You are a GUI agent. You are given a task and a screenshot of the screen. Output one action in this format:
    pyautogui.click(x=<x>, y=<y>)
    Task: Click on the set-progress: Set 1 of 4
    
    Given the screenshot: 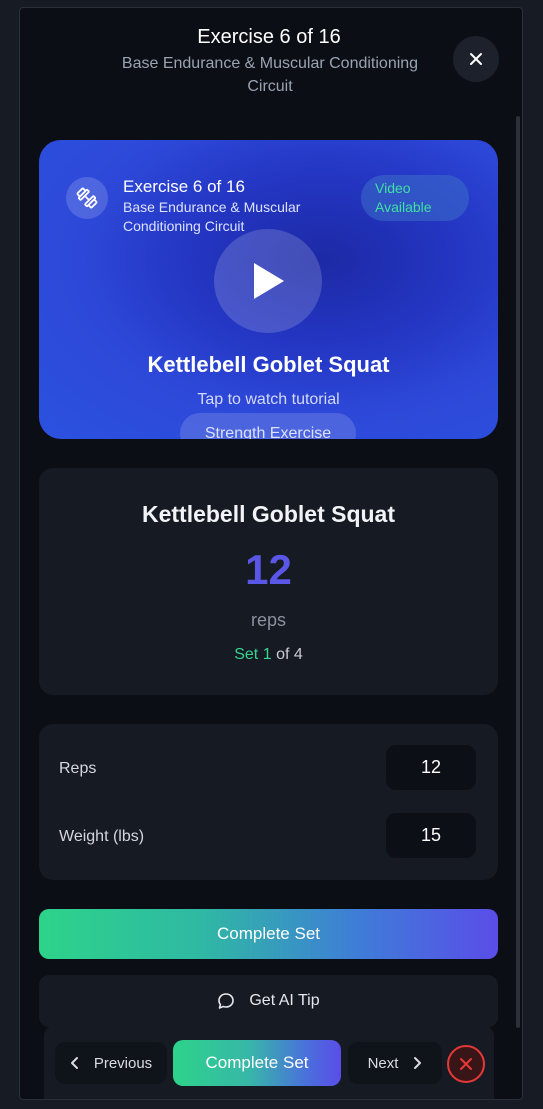 What is the action you would take?
    pyautogui.click(x=268, y=655)
    